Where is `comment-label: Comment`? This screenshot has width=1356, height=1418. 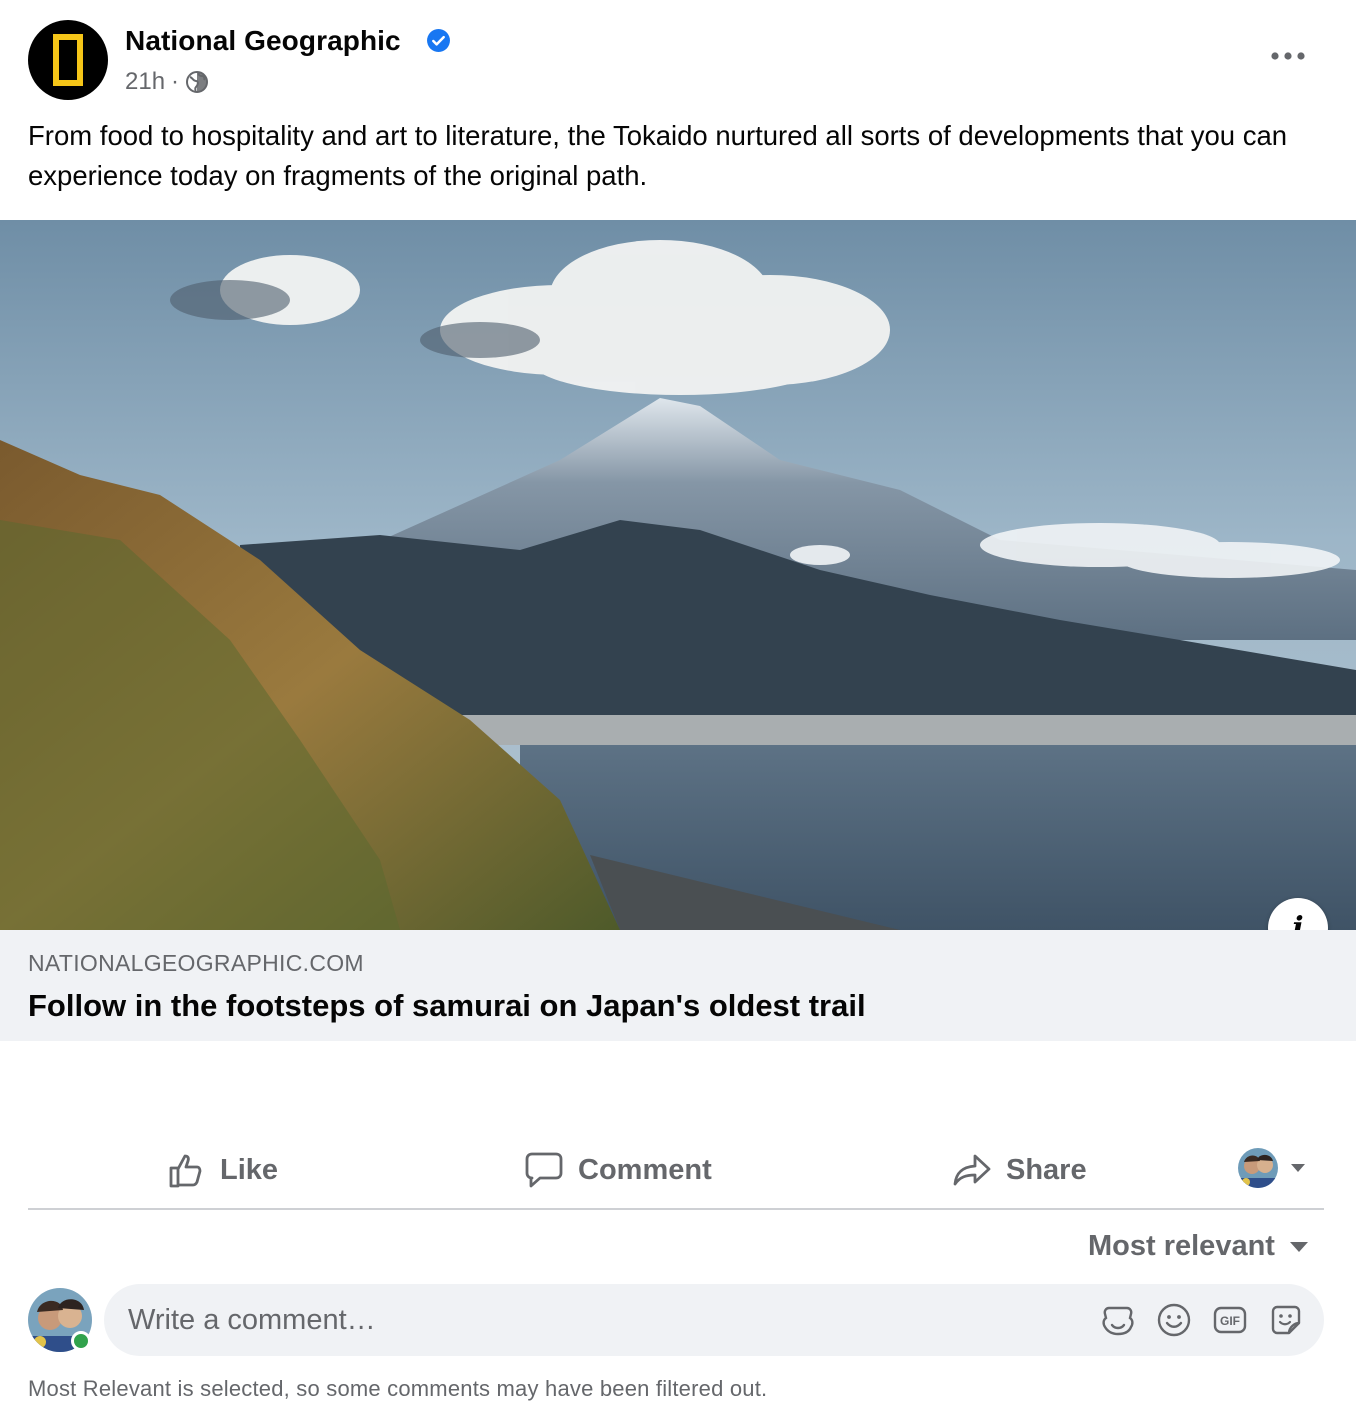
comment-label: Comment is located at coordinates (645, 1169).